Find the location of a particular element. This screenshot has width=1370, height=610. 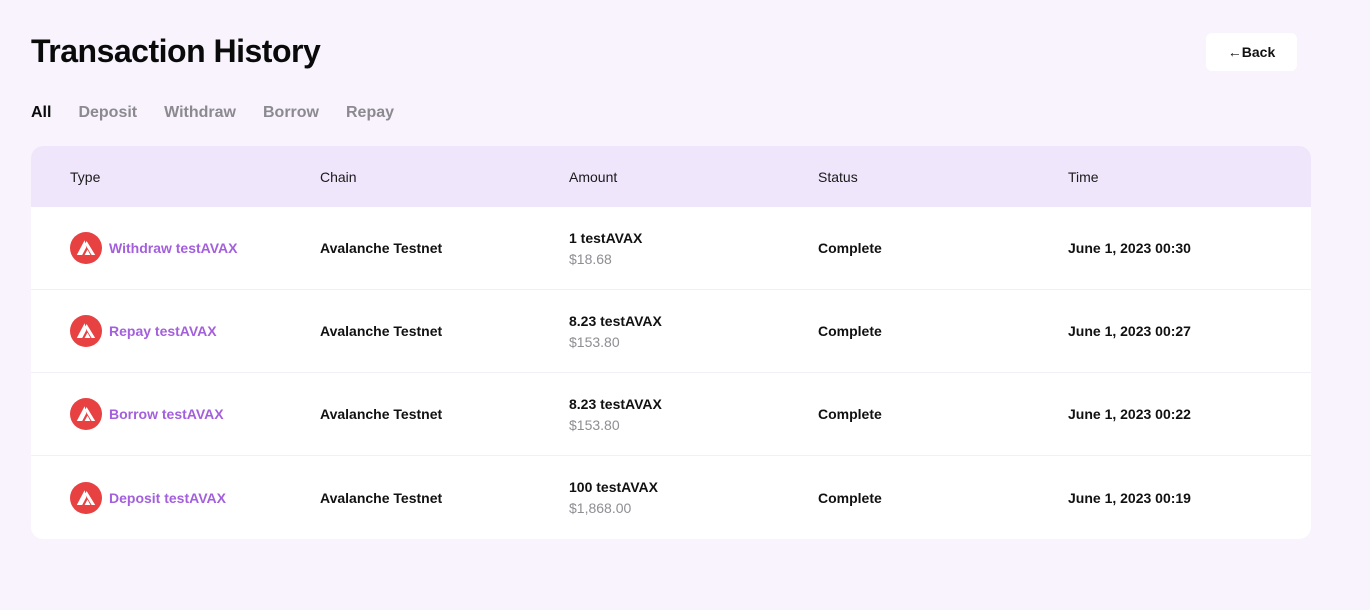

type-link: Withdraw testAVAX is located at coordinates (173, 248).